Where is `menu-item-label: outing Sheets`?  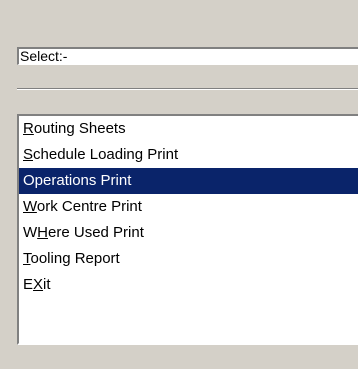 menu-item-label: outing Sheets is located at coordinates (79, 128).